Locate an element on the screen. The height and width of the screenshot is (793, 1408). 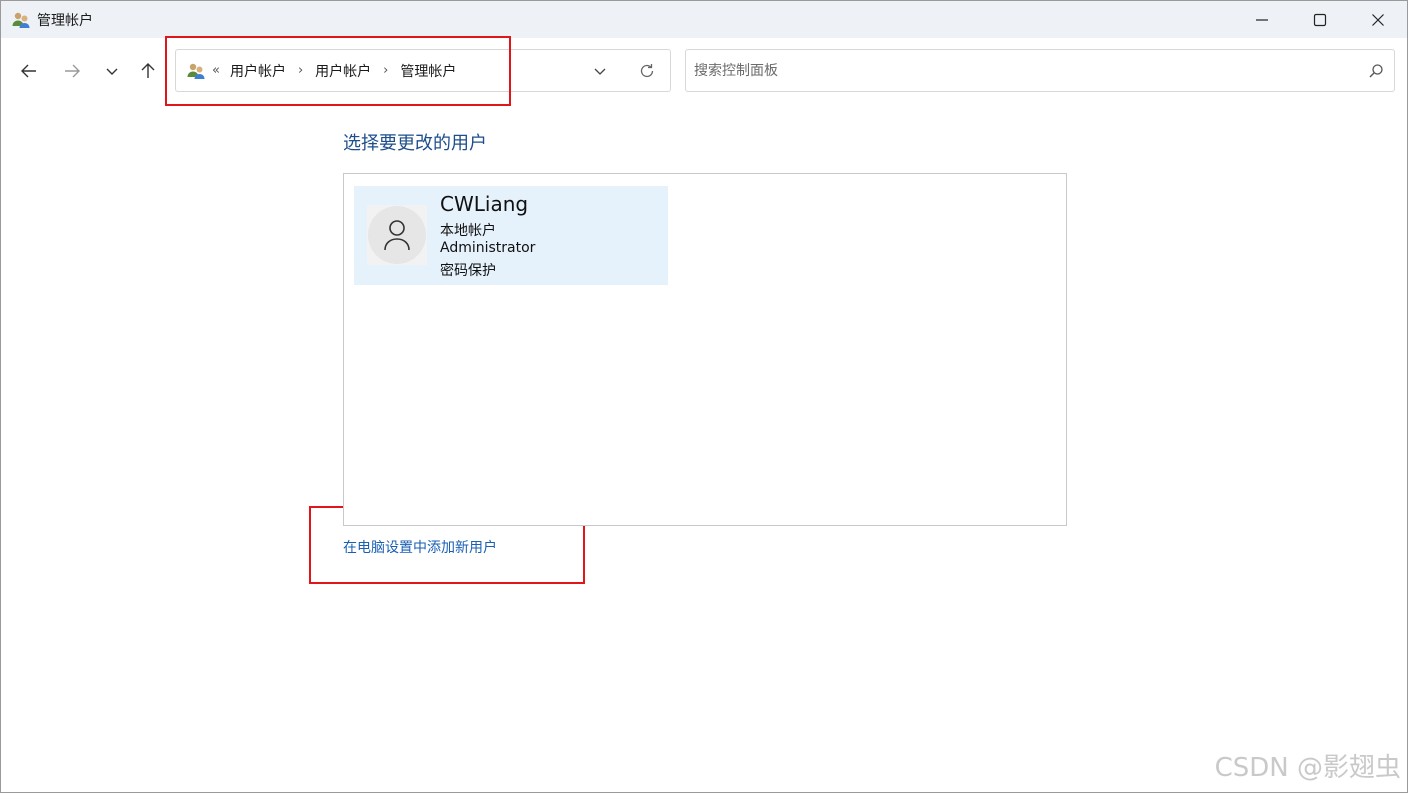
maximize-icon is located at coordinates (1320, 19).